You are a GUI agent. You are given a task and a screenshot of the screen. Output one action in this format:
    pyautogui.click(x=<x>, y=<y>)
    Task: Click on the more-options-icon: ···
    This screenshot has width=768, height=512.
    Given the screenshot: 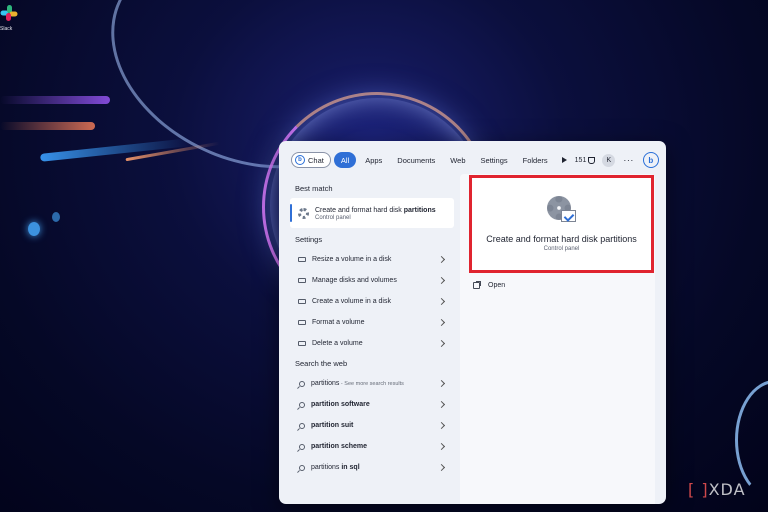 What is the action you would take?
    pyautogui.click(x=628, y=160)
    